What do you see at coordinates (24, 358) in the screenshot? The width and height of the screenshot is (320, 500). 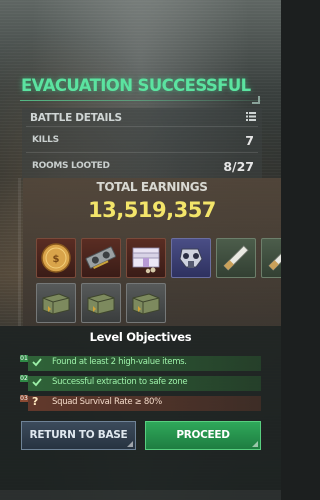 I see `objective-number: 01` at bounding box center [24, 358].